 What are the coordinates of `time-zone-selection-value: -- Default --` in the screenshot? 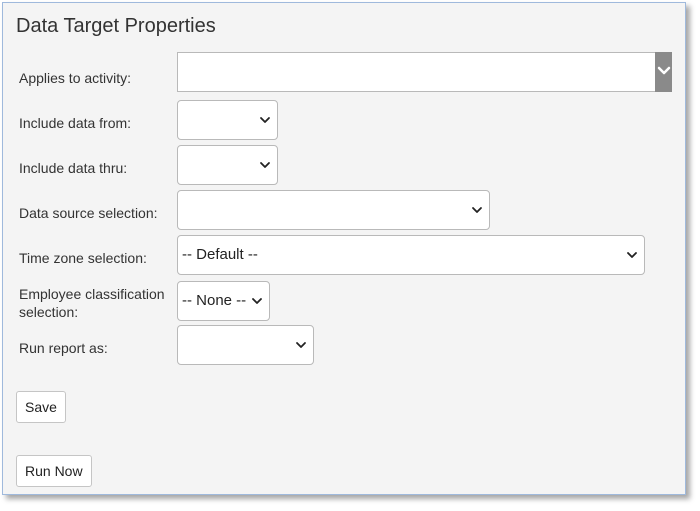 It's located at (220, 254).